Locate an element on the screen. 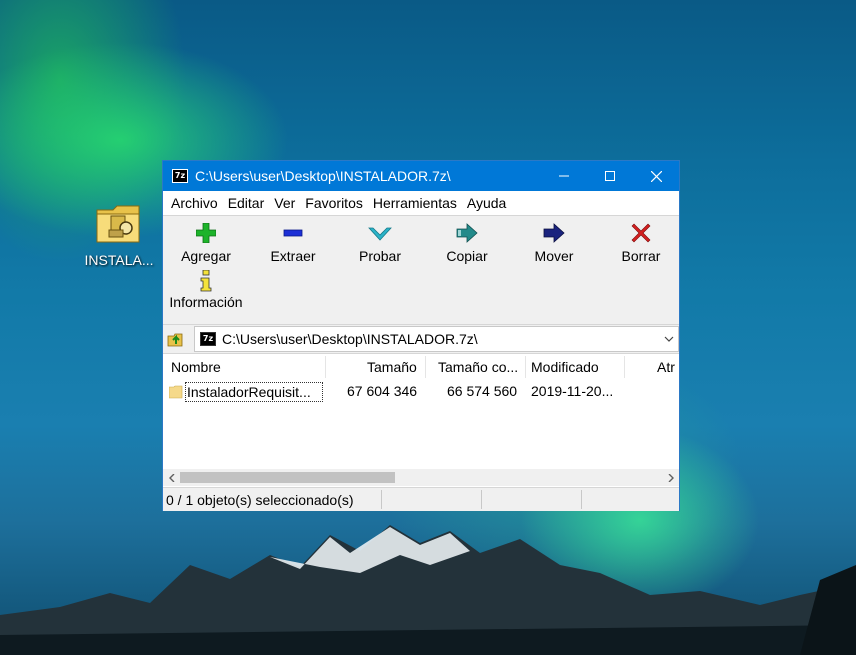  column-header-name: Nombre is located at coordinates (196, 367).